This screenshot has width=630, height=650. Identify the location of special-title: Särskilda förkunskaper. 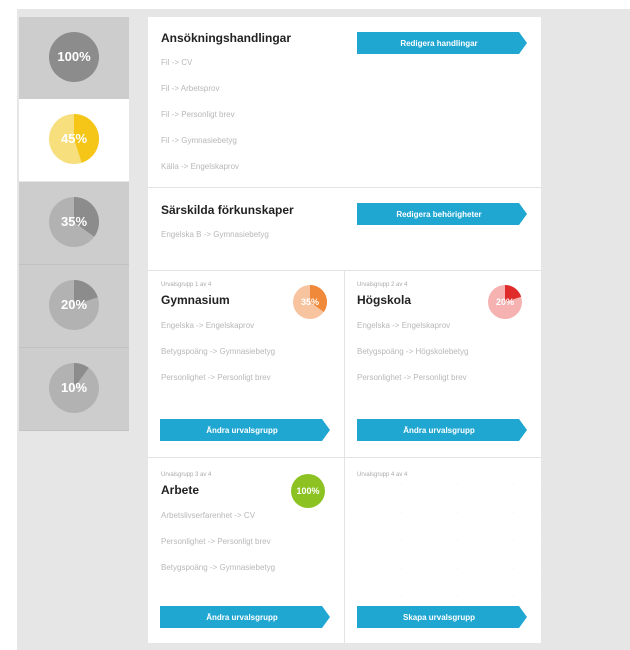
(227, 210).